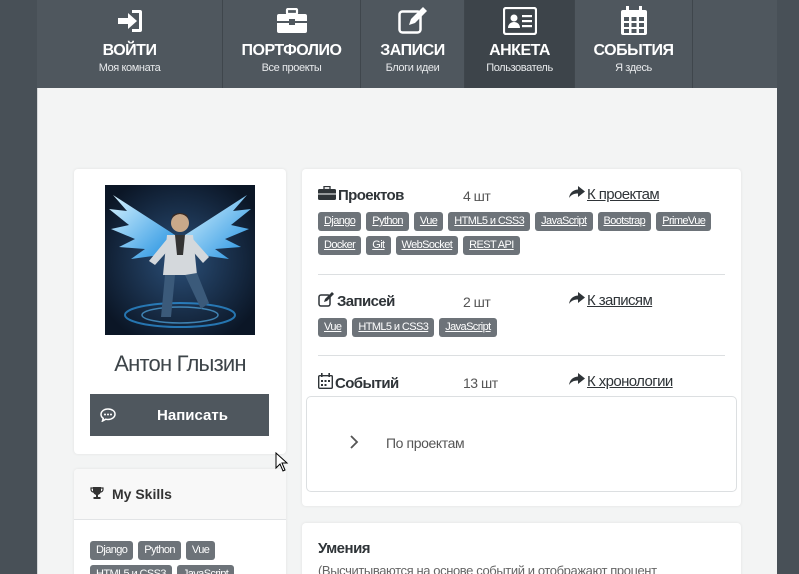 The image size is (799, 574). Describe the element at coordinates (519, 21) in the screenshot. I see `id-card-icon` at that location.